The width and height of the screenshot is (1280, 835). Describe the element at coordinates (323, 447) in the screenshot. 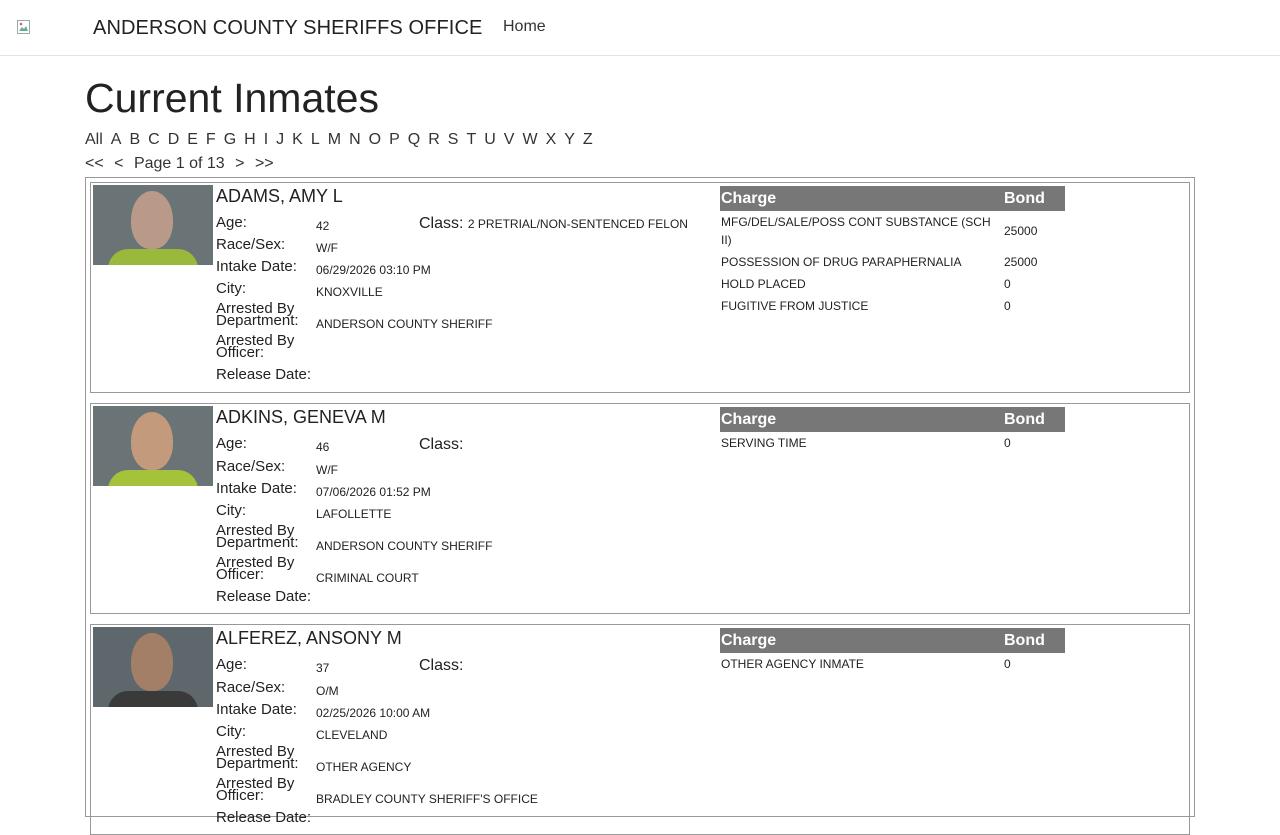

I see `age-value: 46` at that location.